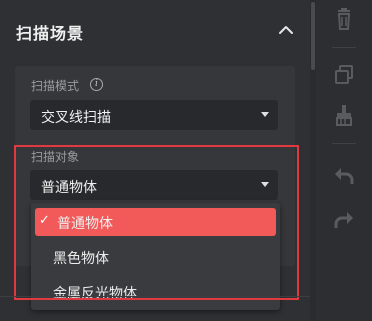 The image size is (372, 321). Describe the element at coordinates (344, 220) in the screenshot. I see `redo-icon` at that location.